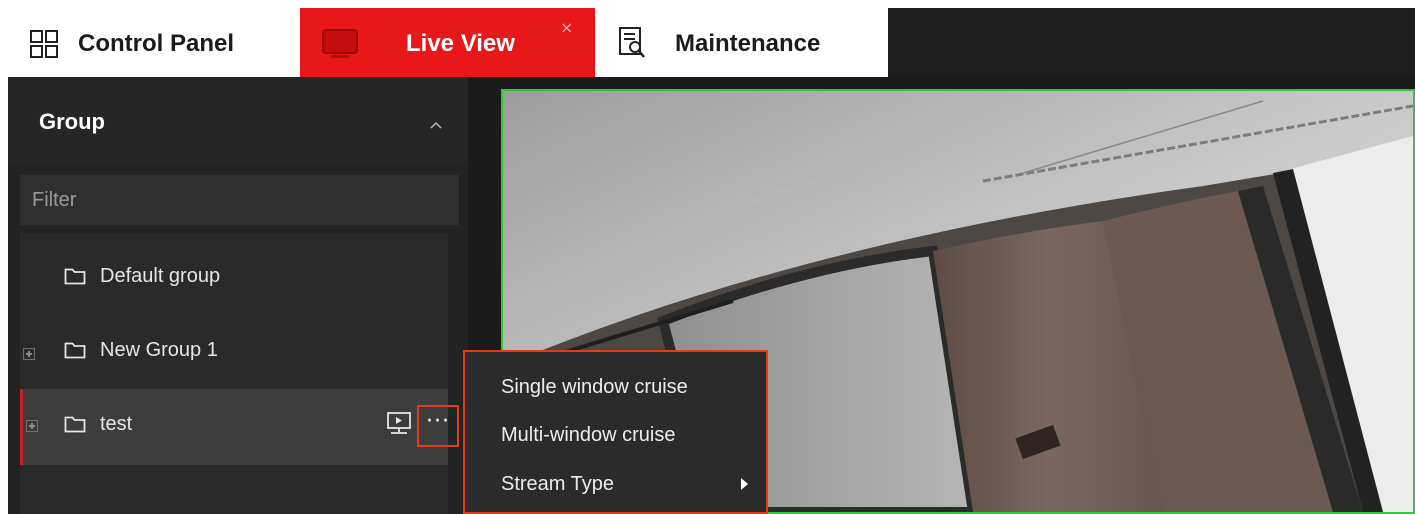 The height and width of the screenshot is (514, 1415). Describe the element at coordinates (460, 43) in the screenshot. I see `tab-live-view-label: Live View` at that location.